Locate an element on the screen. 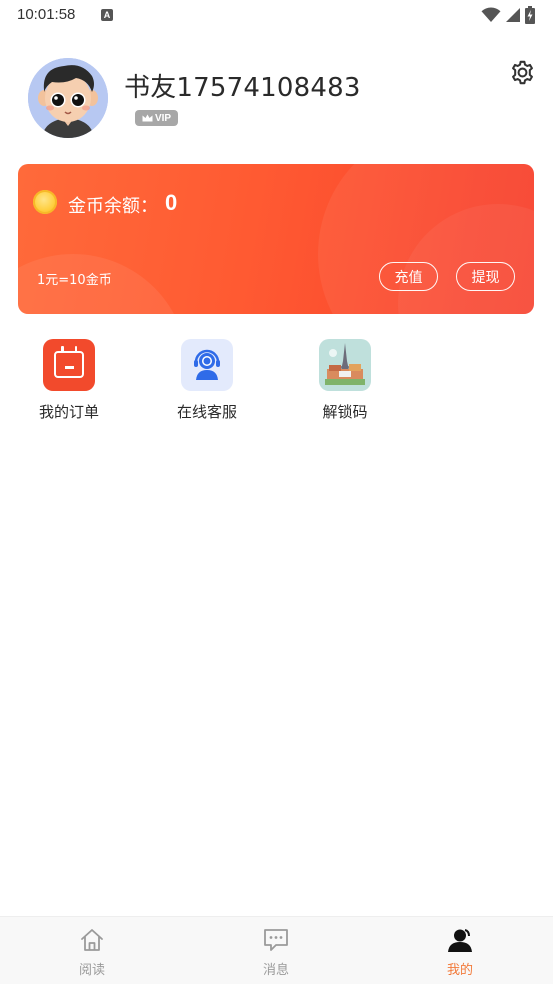  battery-charging-icon is located at coordinates (530, 15).